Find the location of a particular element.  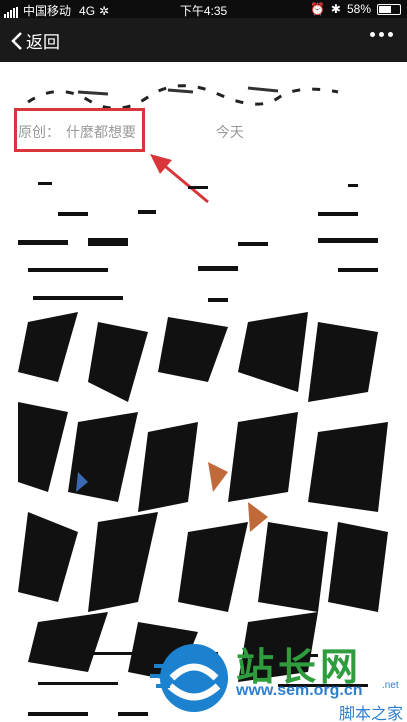

back-label: 返回 is located at coordinates (43, 42).